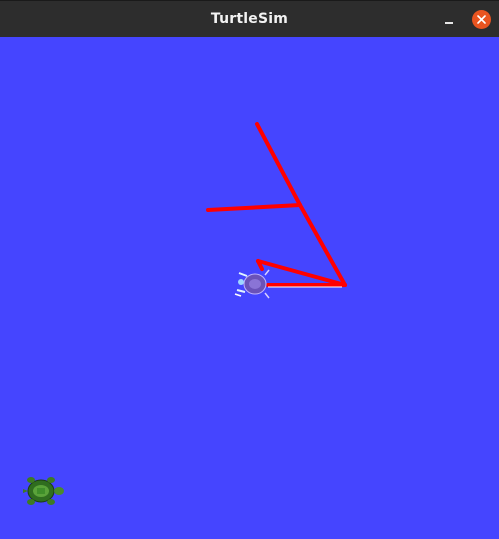 The width and height of the screenshot is (499, 539). I want to click on title-bar: TurtleSim, so click(249, 18).